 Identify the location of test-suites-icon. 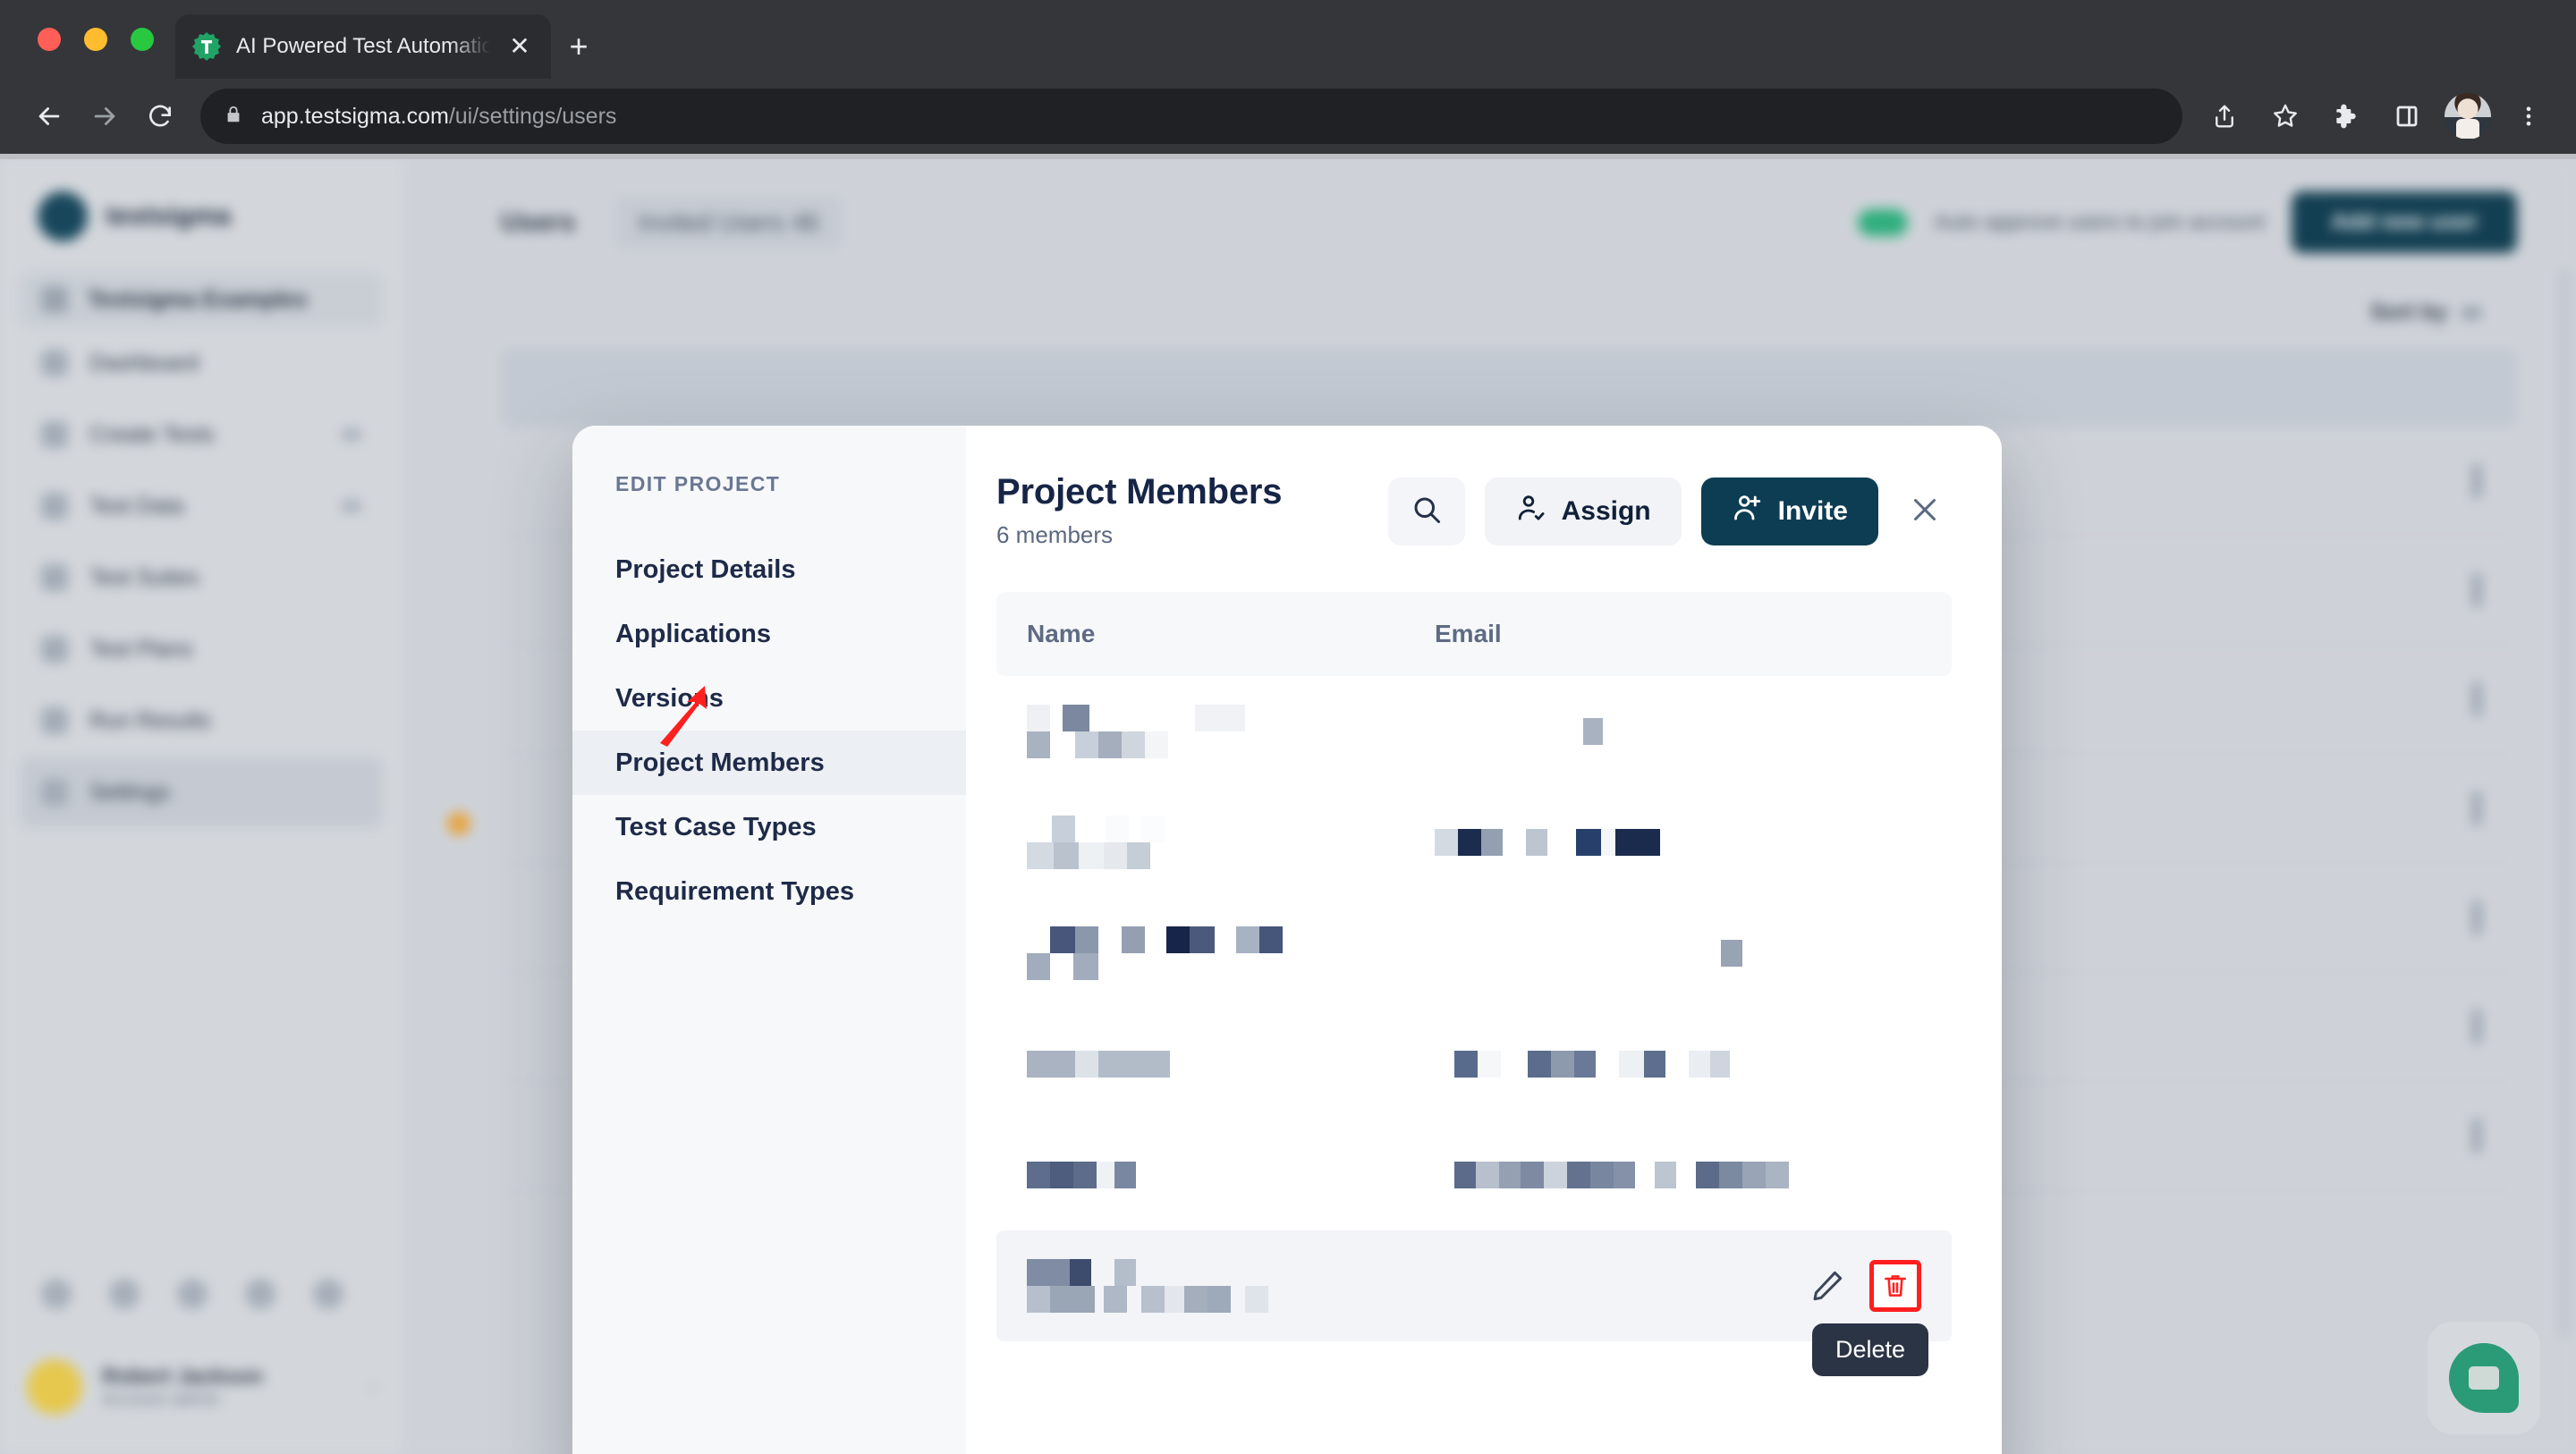
(54, 577).